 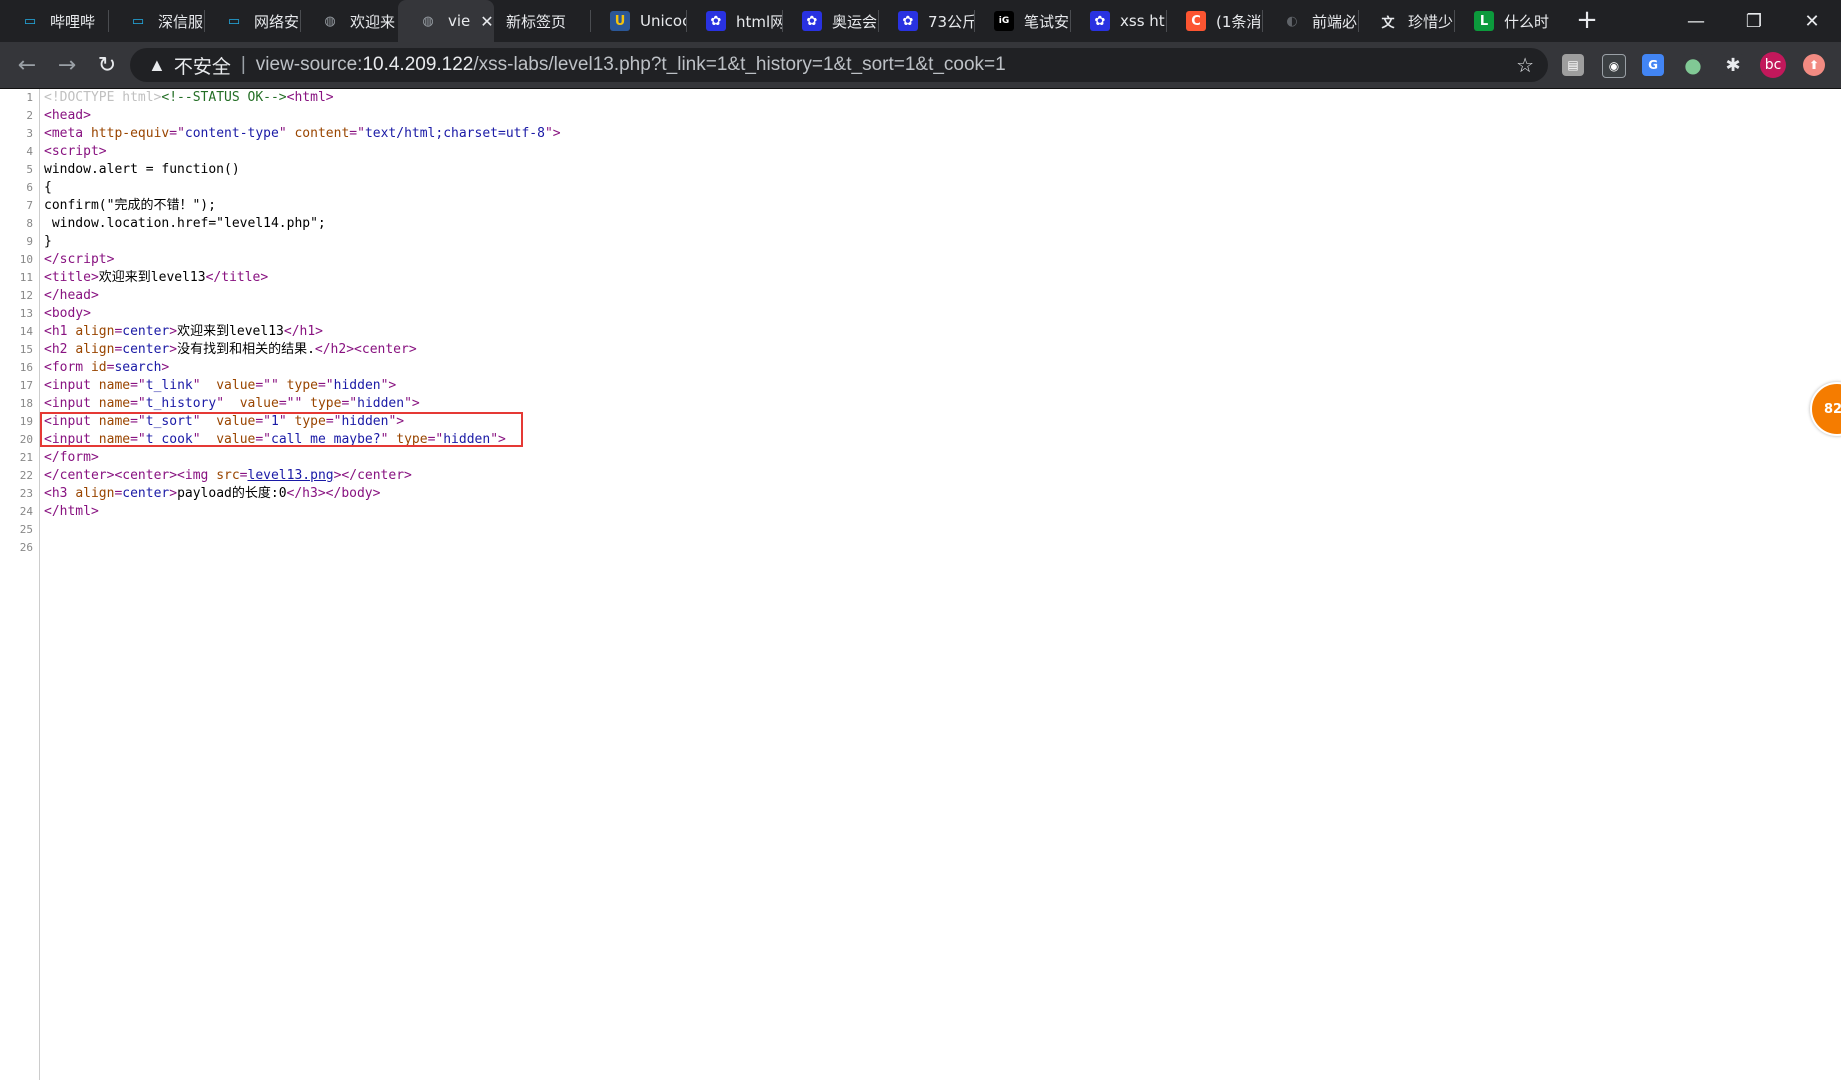 I want to click on tab-label: html网, so click(x=759, y=21).